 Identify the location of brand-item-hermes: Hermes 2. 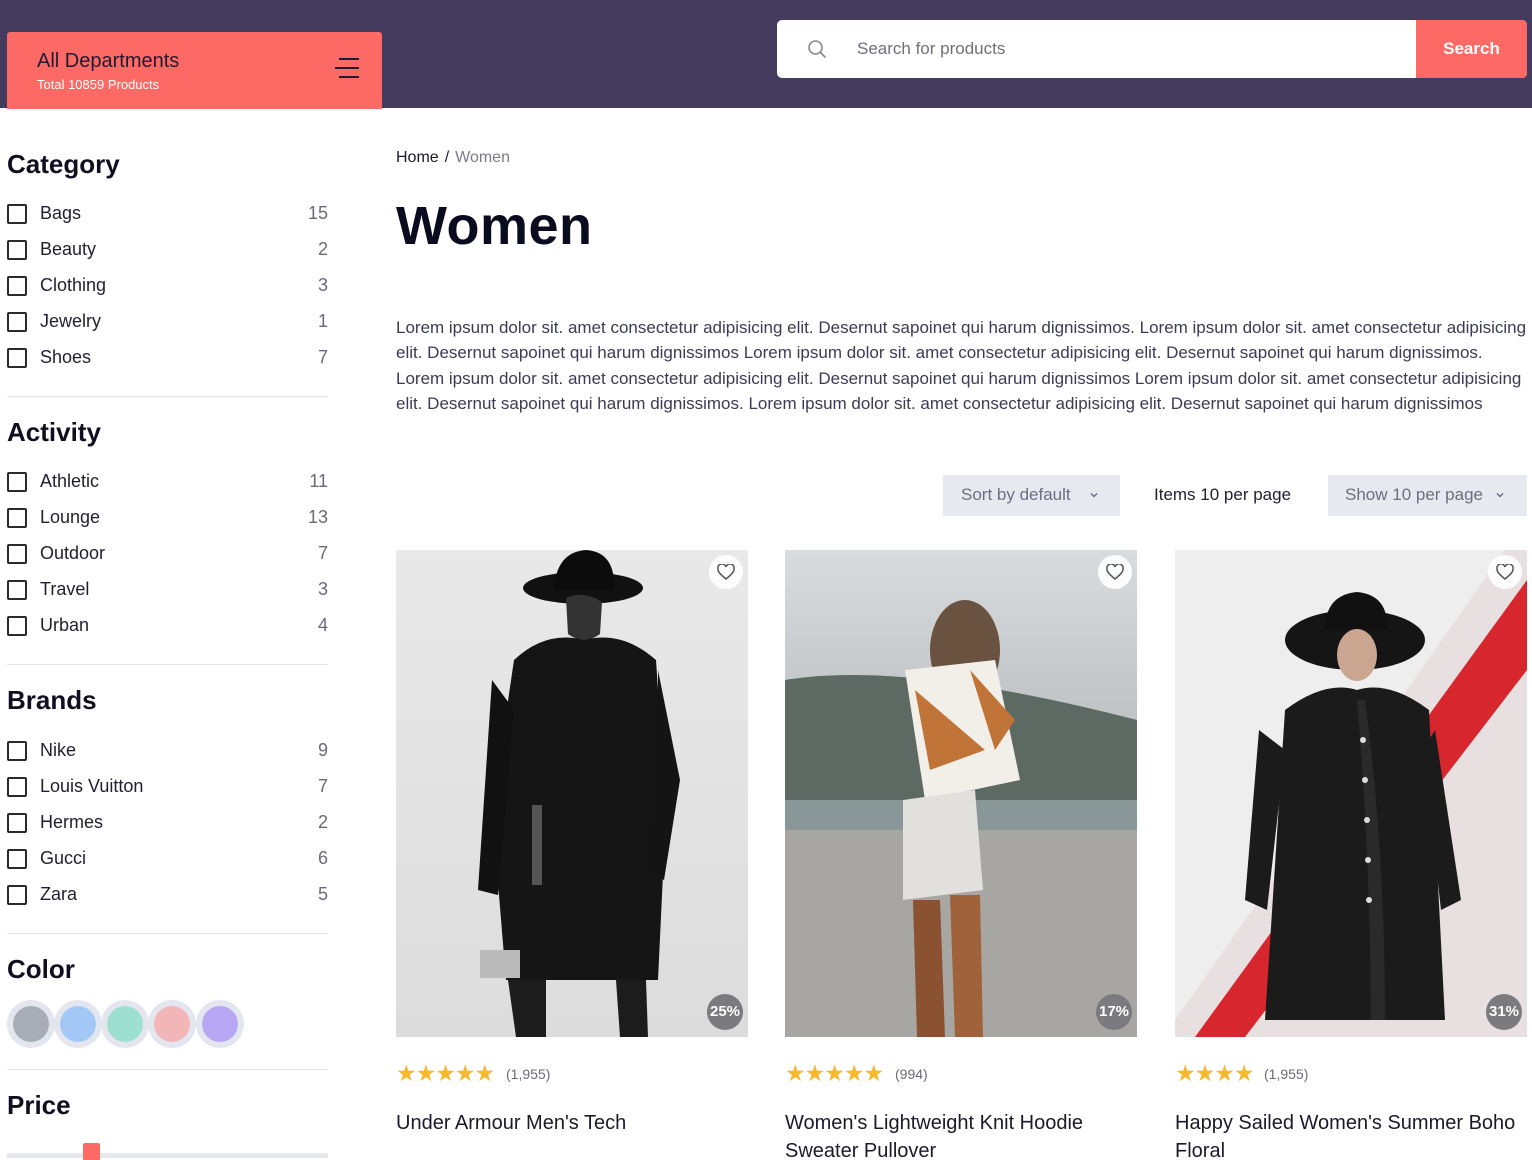
(167, 823).